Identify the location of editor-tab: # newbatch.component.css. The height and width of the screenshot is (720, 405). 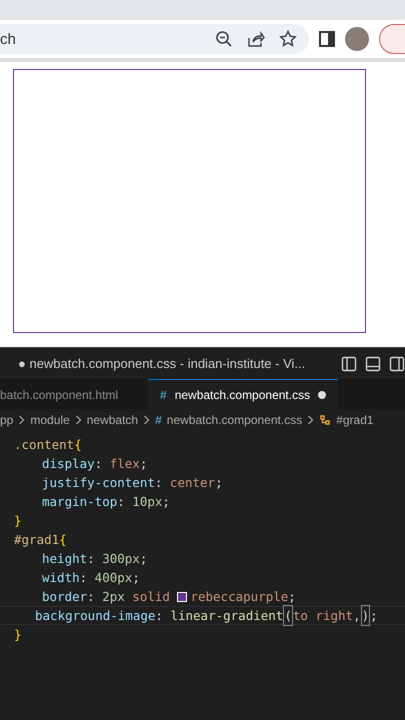
(243, 394).